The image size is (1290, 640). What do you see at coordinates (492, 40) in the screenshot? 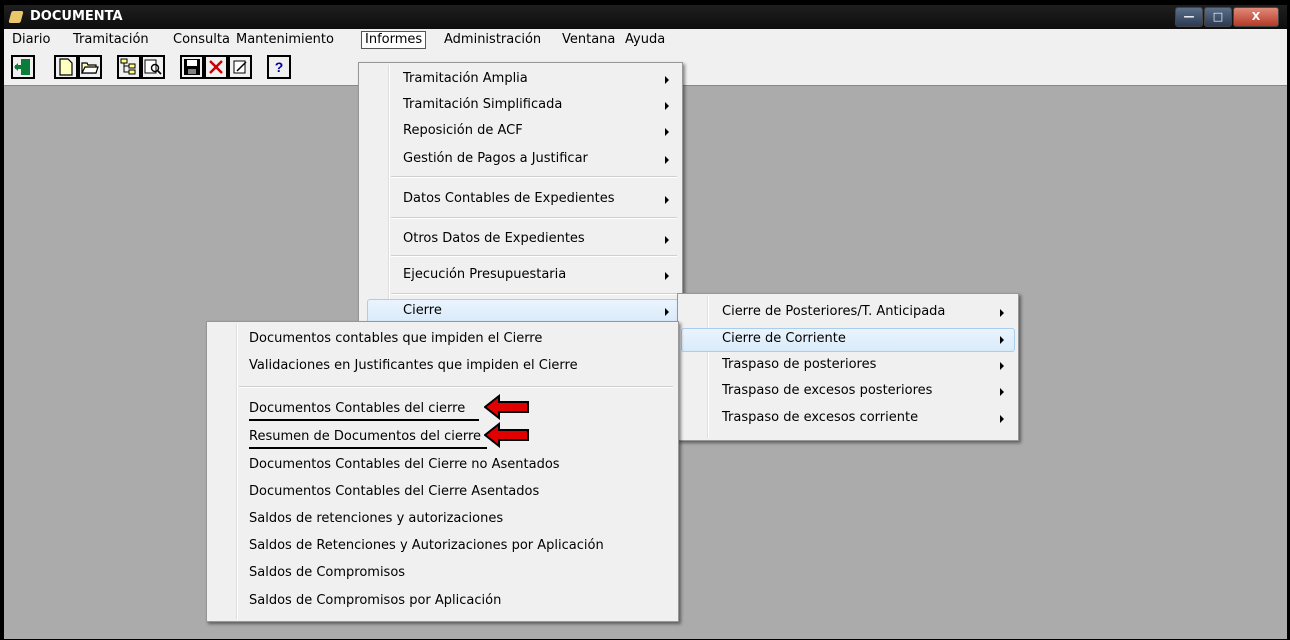
I see `menu-administracion: Administración` at bounding box center [492, 40].